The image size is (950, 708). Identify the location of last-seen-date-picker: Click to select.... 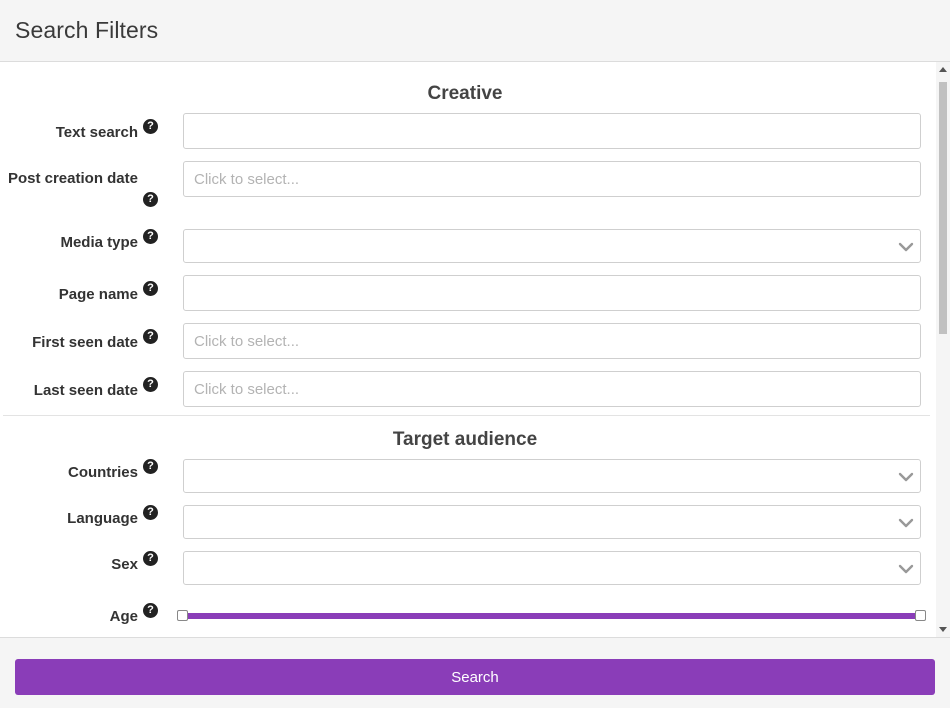
(552, 389).